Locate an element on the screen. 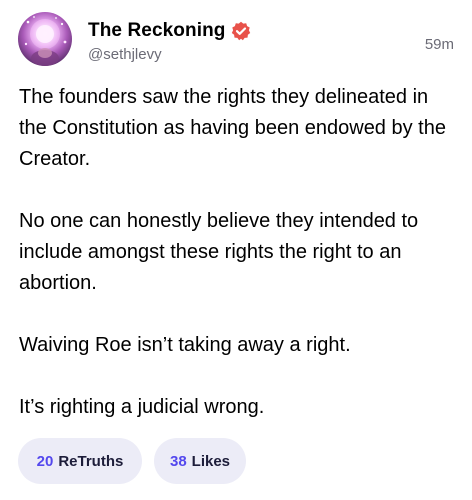 This screenshot has width=472, height=500. avatar-glowing-face-icon is located at coordinates (45, 41).